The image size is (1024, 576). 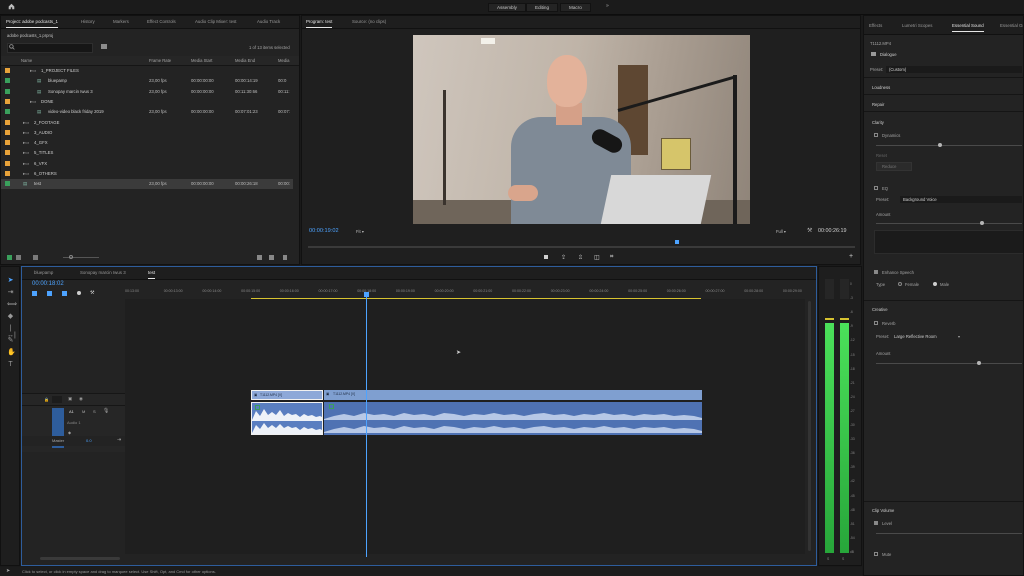 I want to click on compare-icon: ⌗, so click(x=611, y=257).